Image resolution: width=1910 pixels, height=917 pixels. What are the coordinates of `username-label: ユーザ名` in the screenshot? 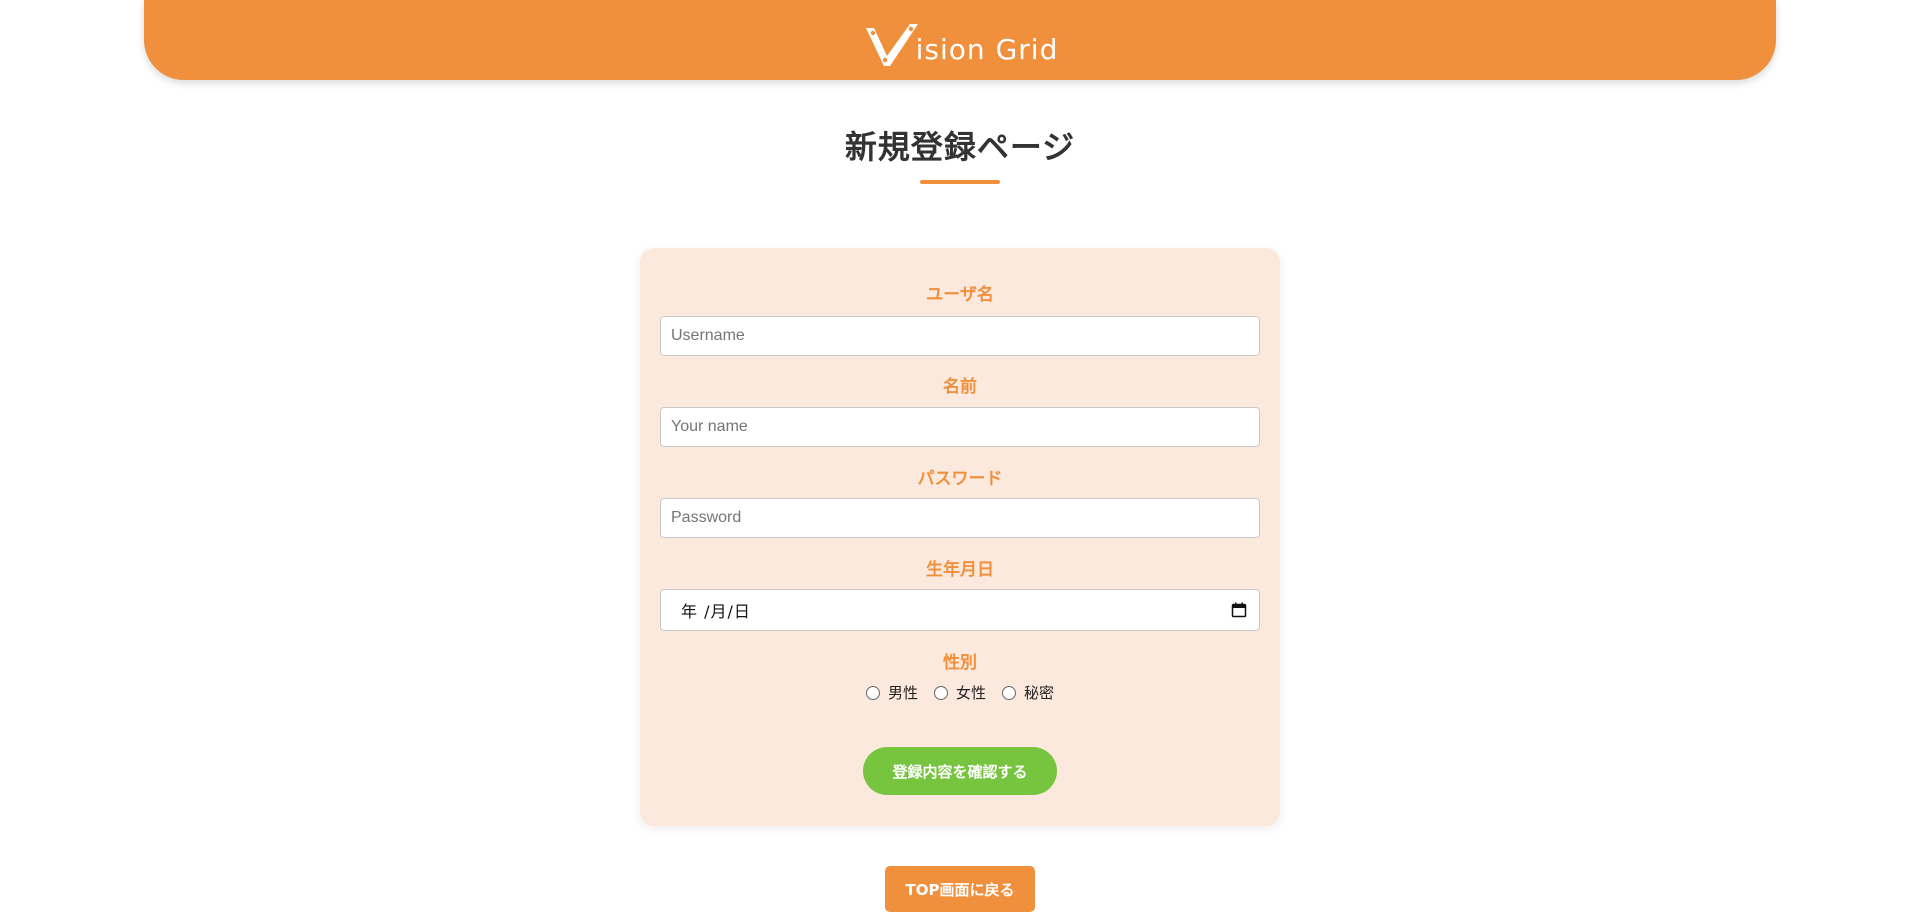 It's located at (960, 295).